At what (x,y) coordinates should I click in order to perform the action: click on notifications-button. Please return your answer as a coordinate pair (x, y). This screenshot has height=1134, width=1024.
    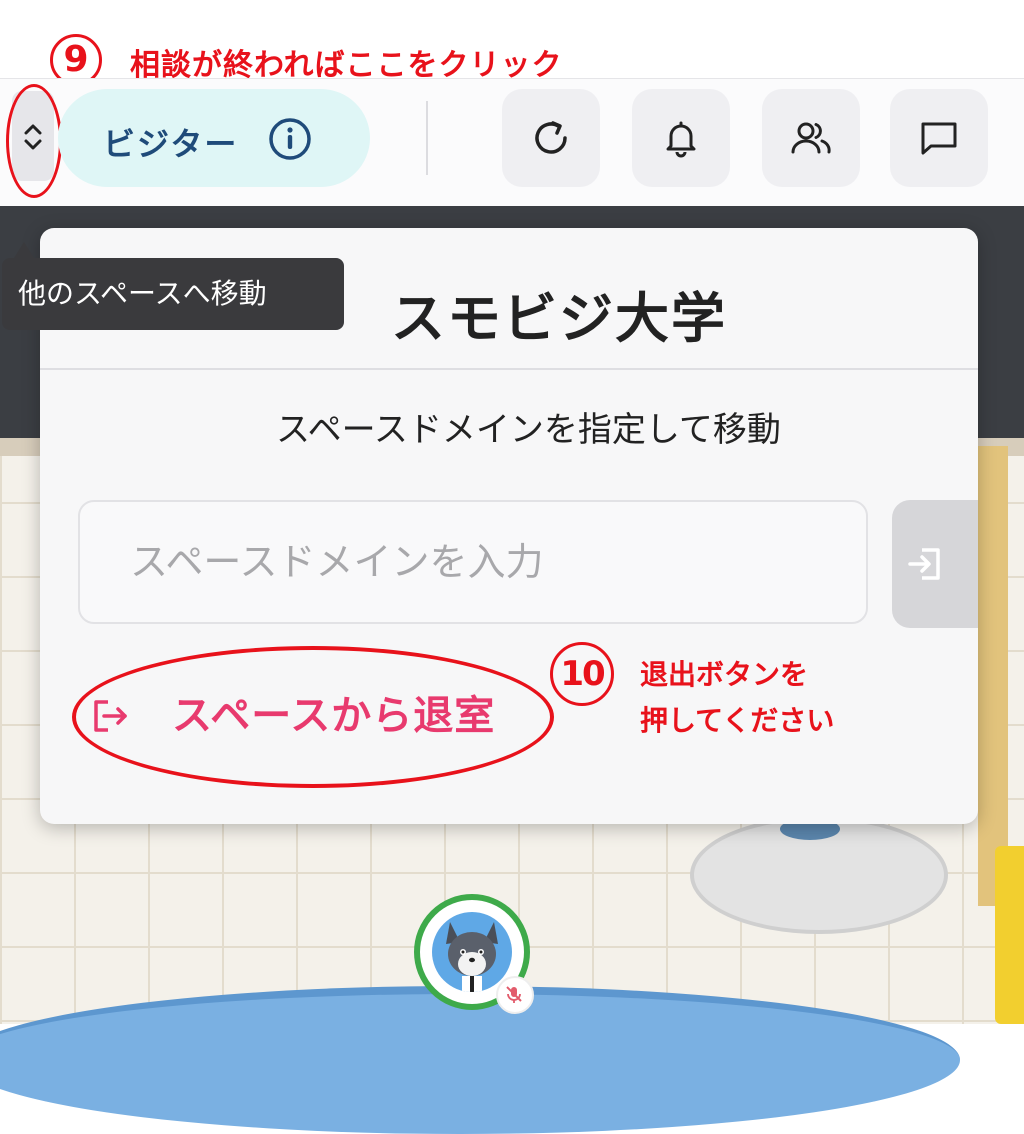
    Looking at the image, I should click on (681, 138).